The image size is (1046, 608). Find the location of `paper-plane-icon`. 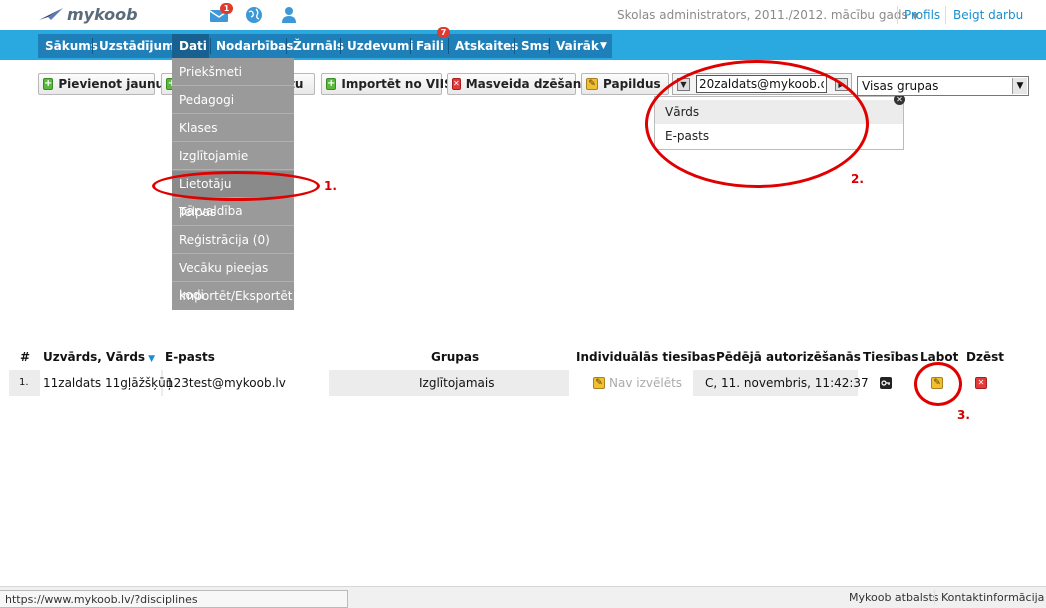

paper-plane-icon is located at coordinates (51, 14).